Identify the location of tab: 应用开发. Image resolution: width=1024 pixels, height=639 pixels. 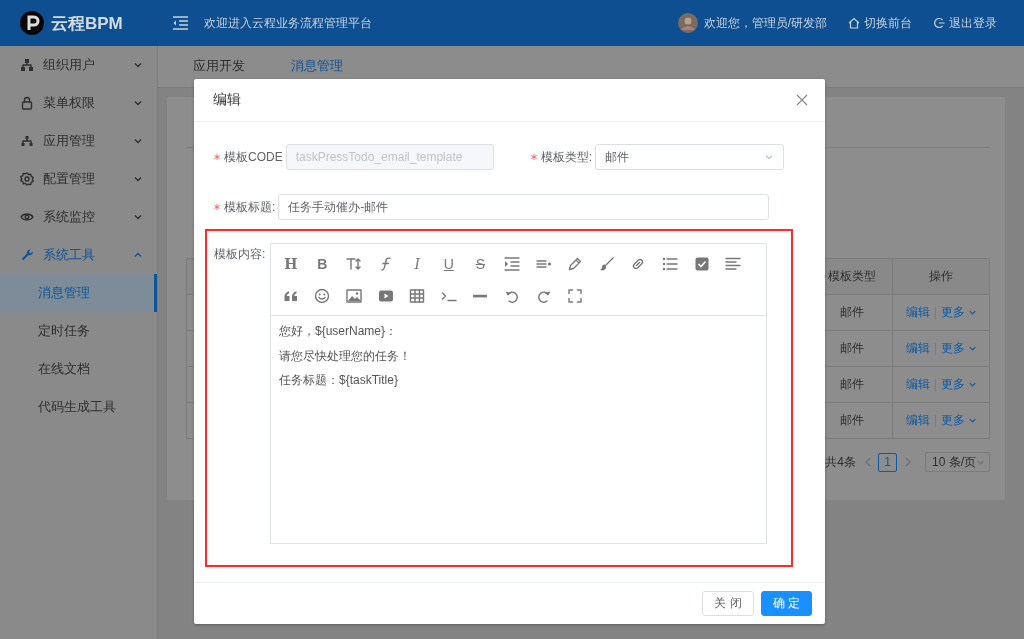
(219, 66).